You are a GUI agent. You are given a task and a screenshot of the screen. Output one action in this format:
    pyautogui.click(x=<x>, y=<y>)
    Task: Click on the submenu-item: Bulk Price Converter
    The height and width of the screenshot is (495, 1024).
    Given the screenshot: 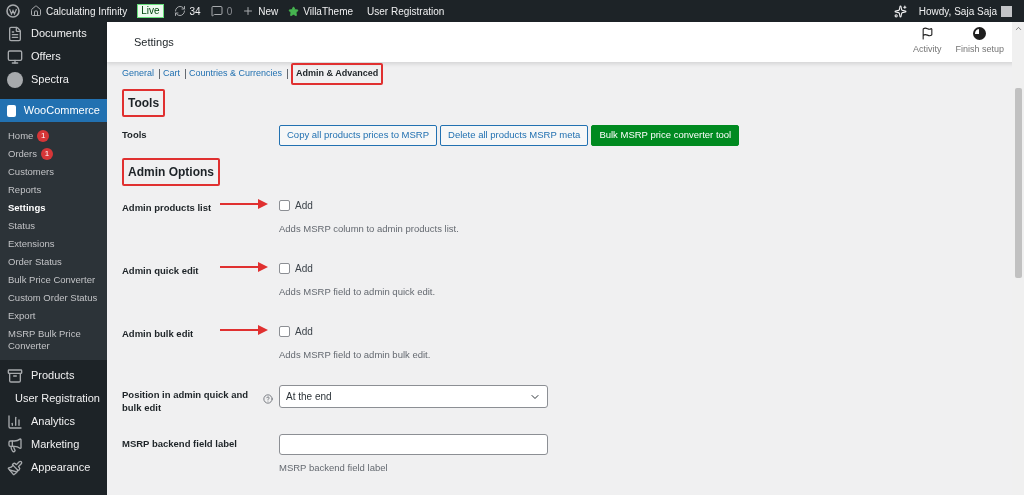 What is the action you would take?
    pyautogui.click(x=53, y=280)
    